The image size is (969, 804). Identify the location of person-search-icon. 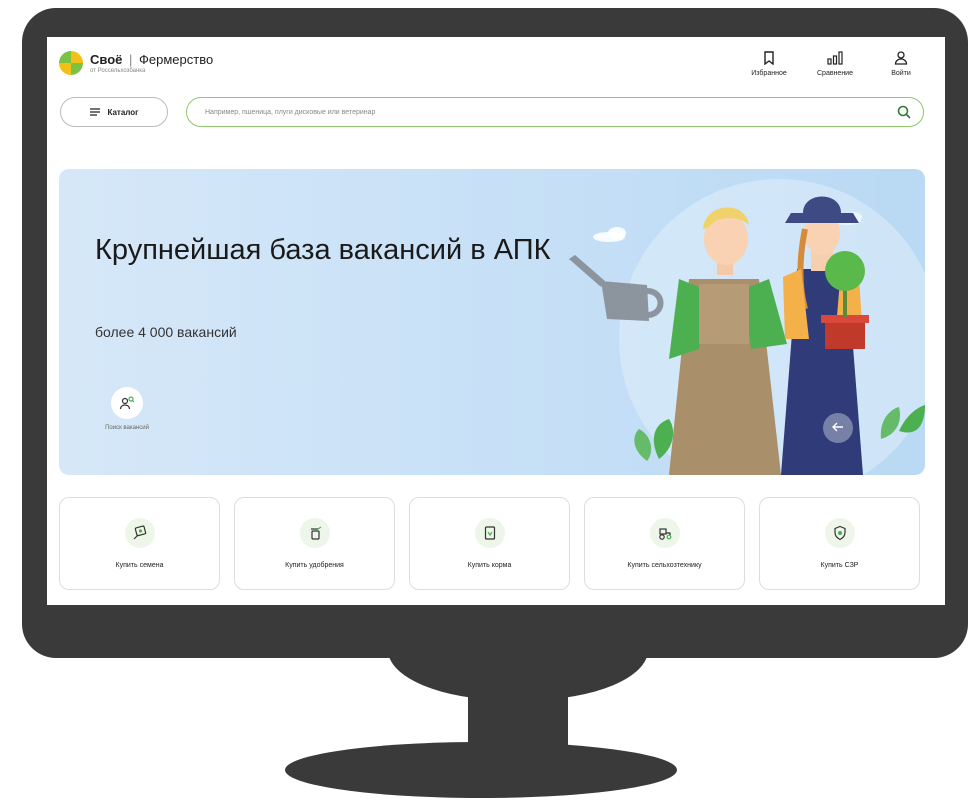
(127, 403).